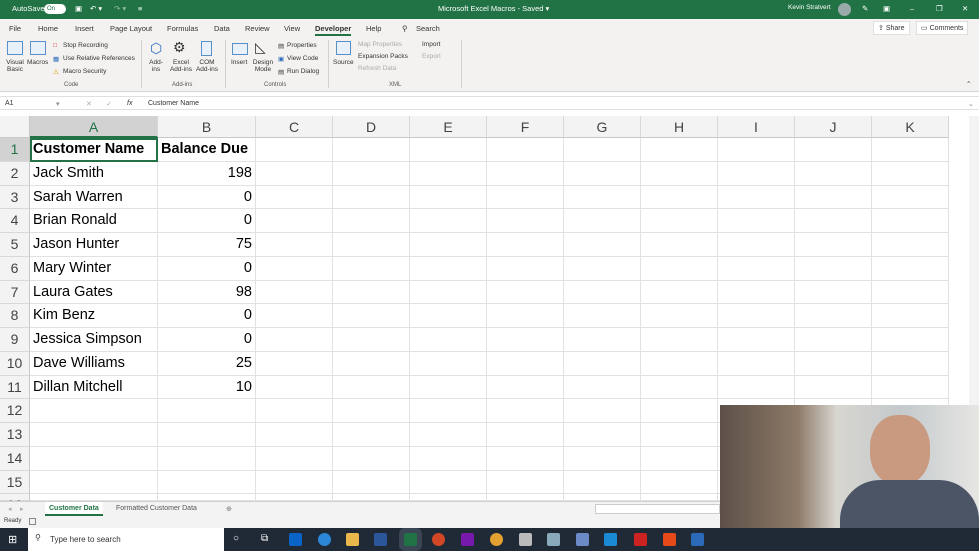 The image size is (979, 551). What do you see at coordinates (371, 340) in the screenshot?
I see `cell-D9` at bounding box center [371, 340].